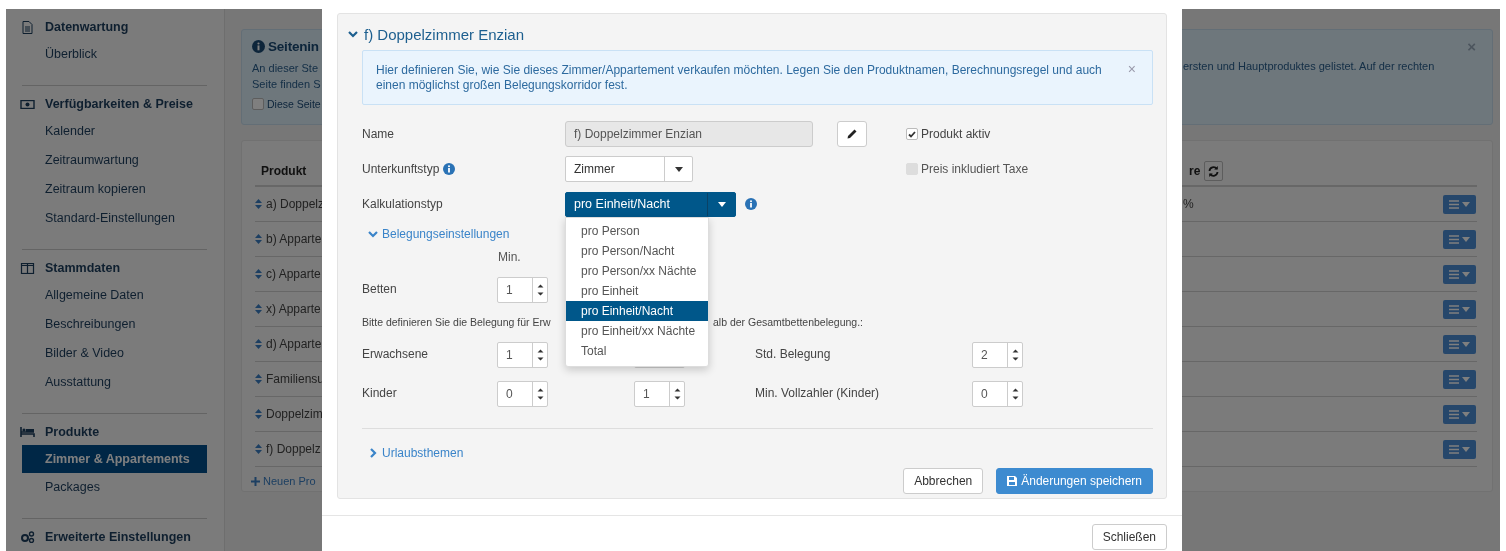 The image size is (1506, 551). I want to click on checkmark-icon, so click(912, 134).